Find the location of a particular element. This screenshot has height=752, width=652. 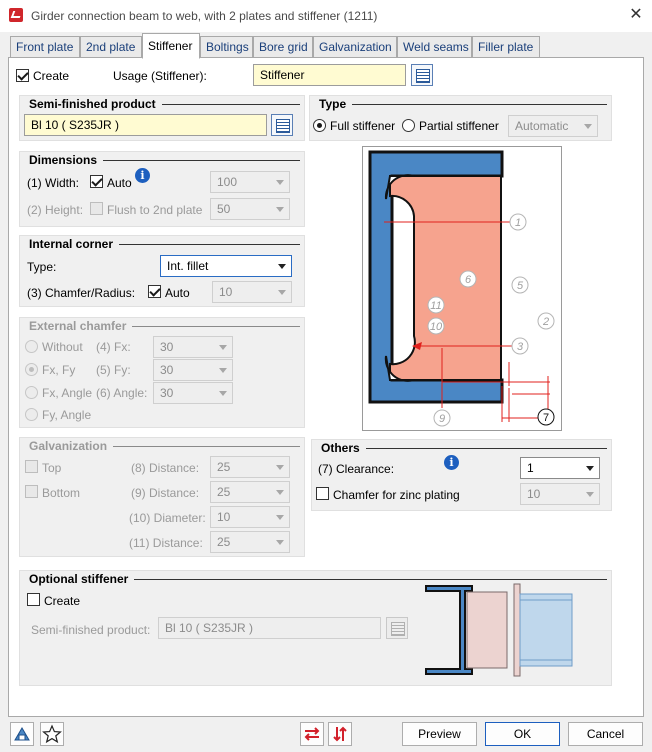

fy-select: 30 is located at coordinates (193, 370).